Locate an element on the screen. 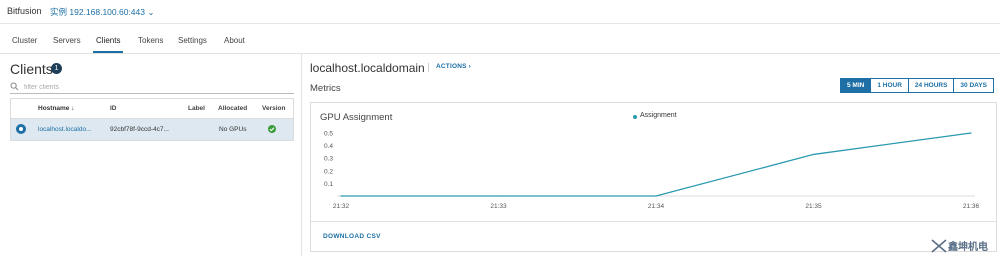  x-tick-label: 21:35 is located at coordinates (813, 206).